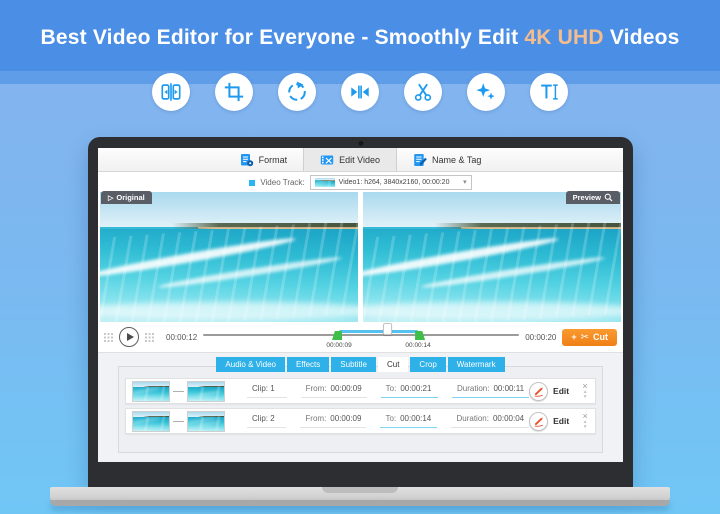 Image resolution: width=720 pixels, height=514 pixels. I want to click on clip1-from-field: From: 00:00:09, so click(333, 391).